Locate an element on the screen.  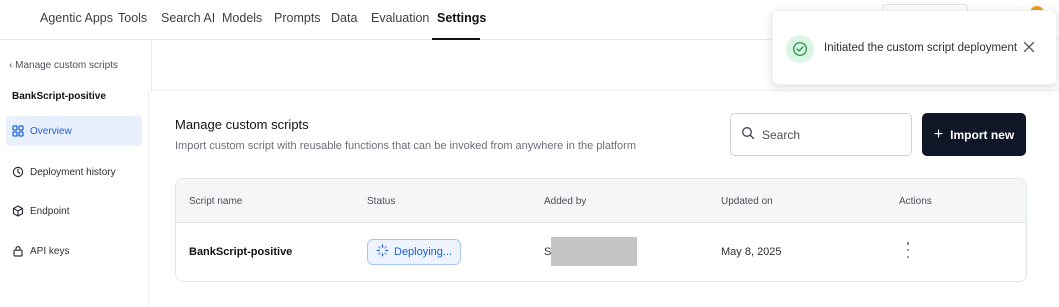
search-input is located at coordinates (832, 134).